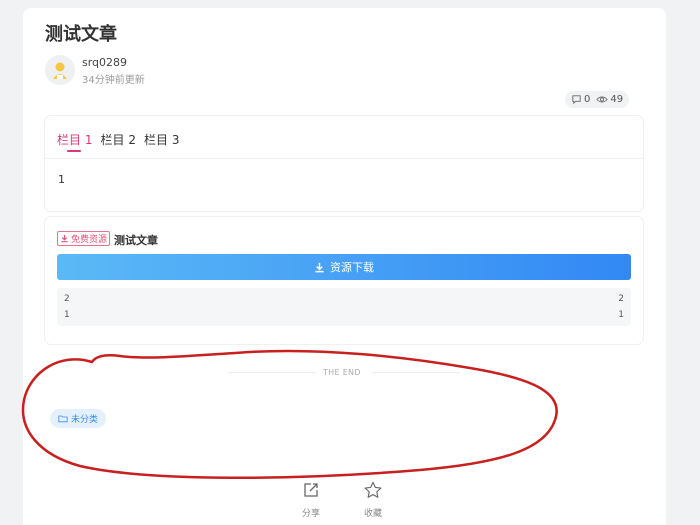 This screenshot has width=700, height=525. I want to click on tab-bar: 栏目 1 栏目 2 栏目 3, so click(118, 141).